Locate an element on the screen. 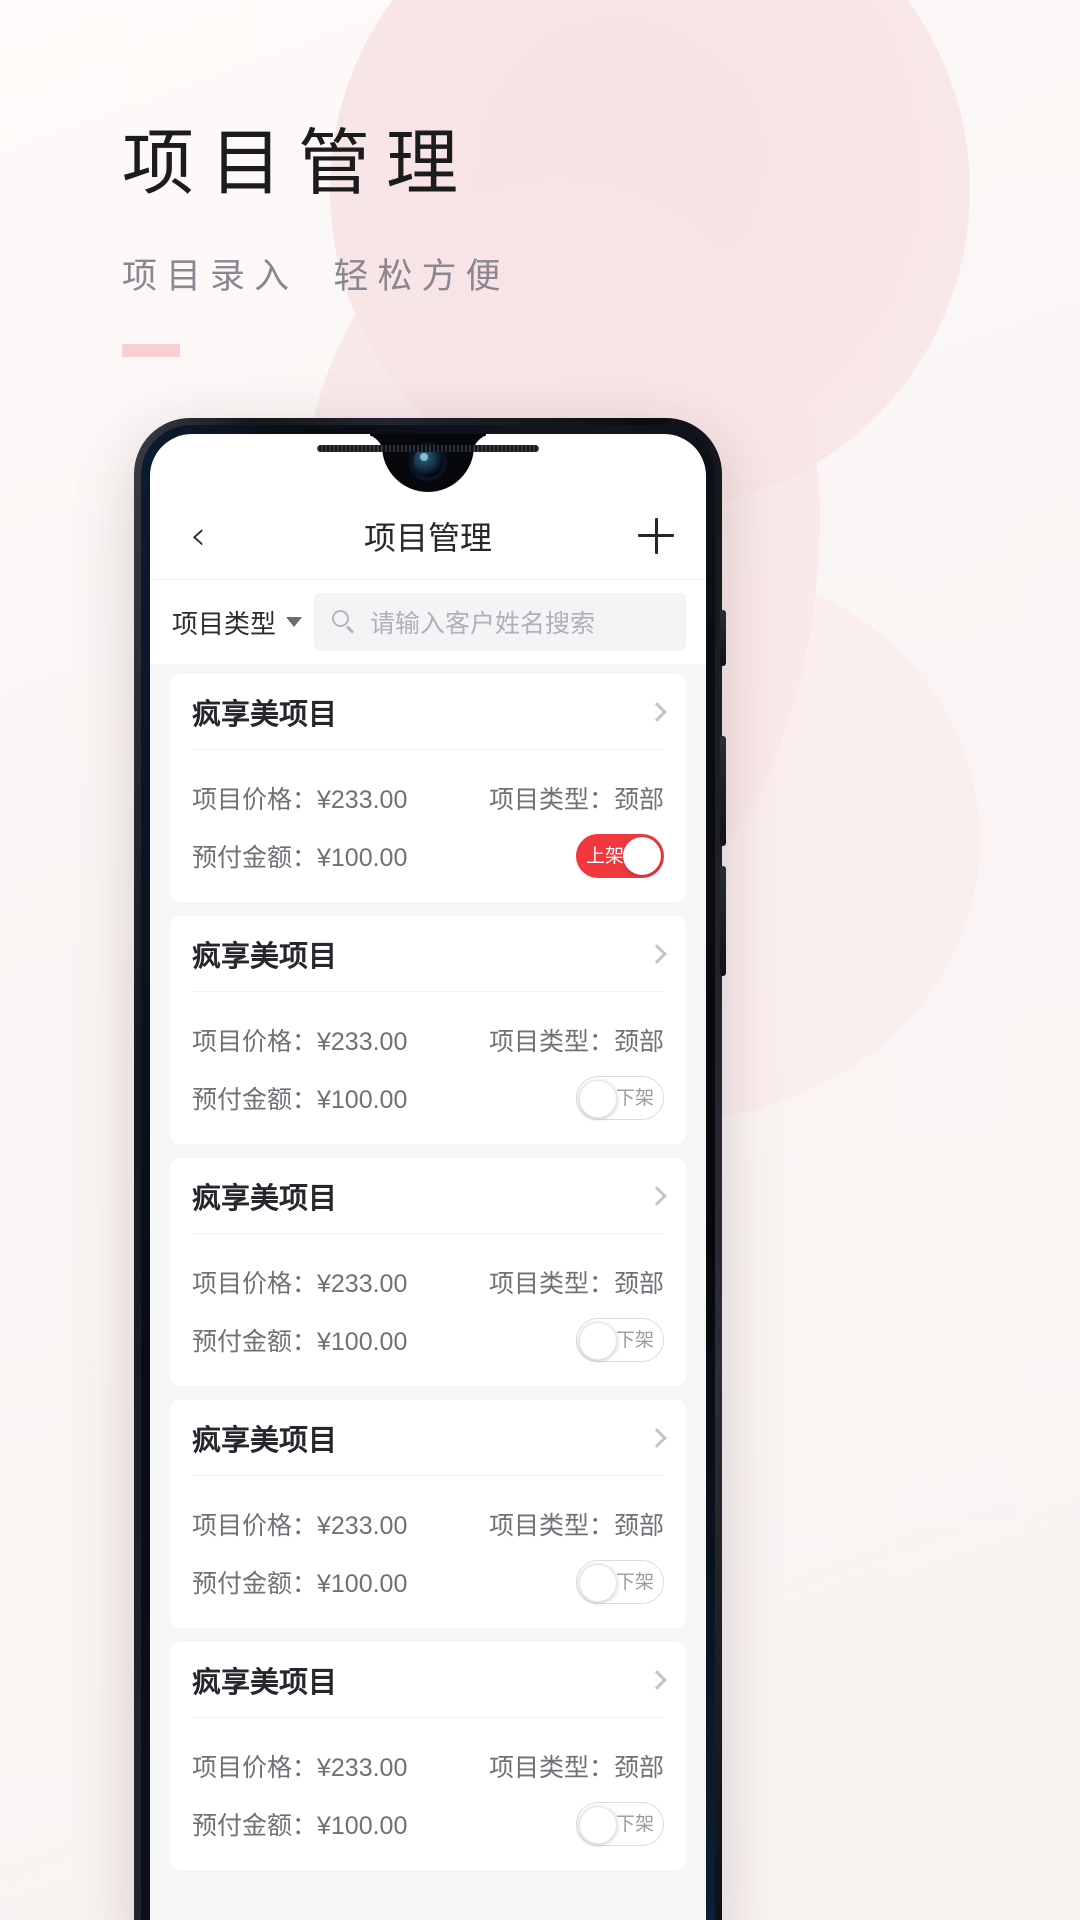  hero-block: 项目管理 项目录入 轻松方便 is located at coordinates (316, 242).